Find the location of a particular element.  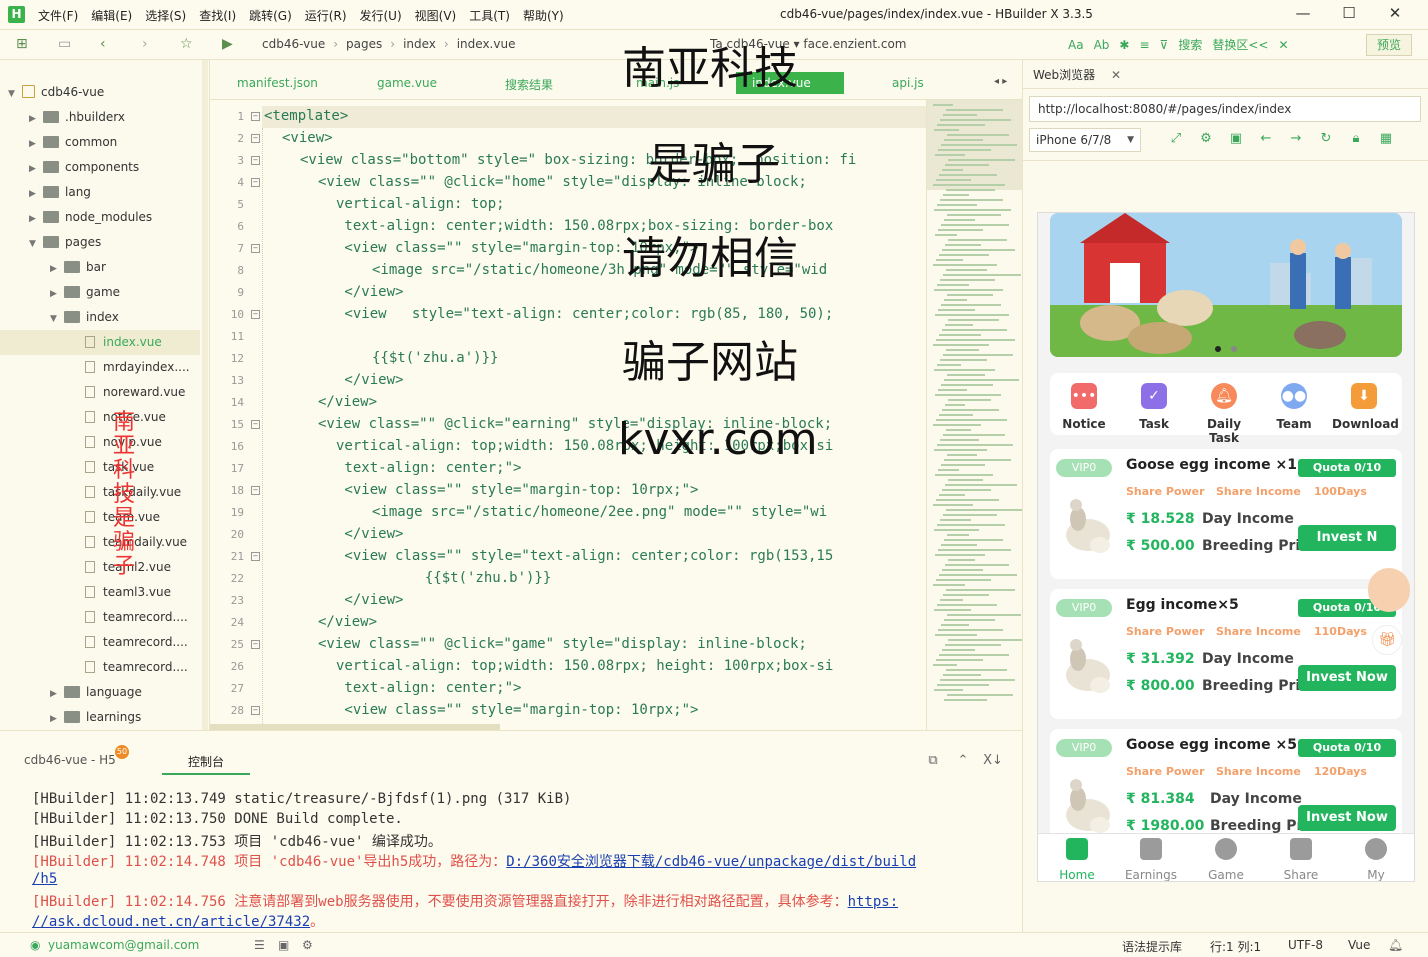

quick-link-notice: ••• Notice is located at coordinates (1084, 407).